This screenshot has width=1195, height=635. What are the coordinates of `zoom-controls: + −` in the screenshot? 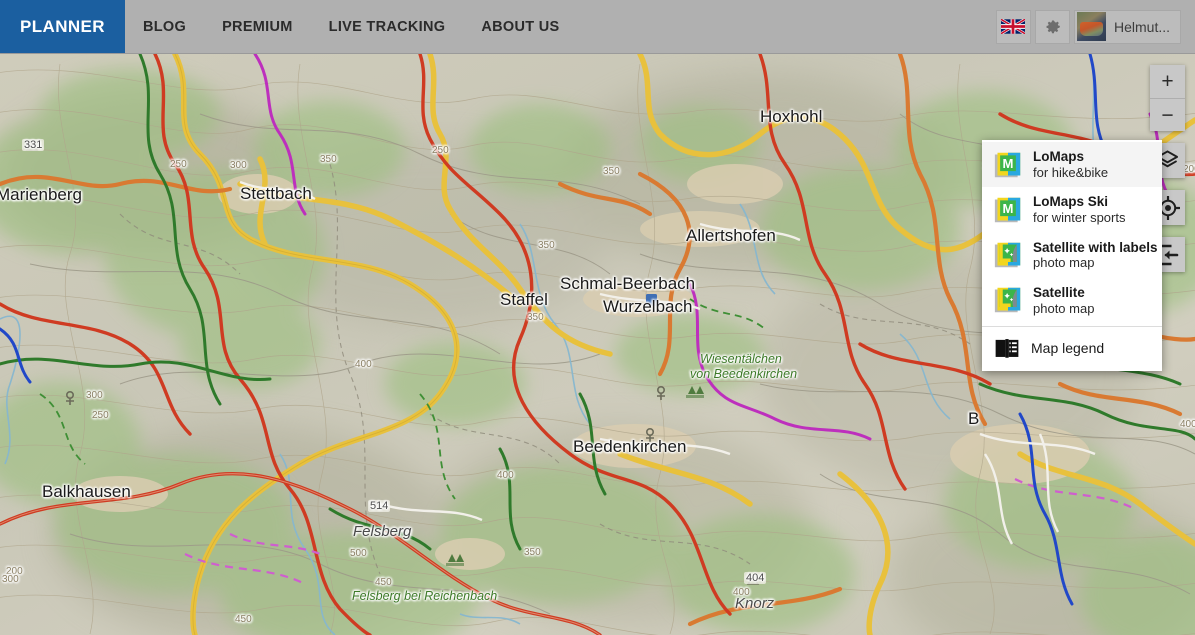 It's located at (1167, 98).